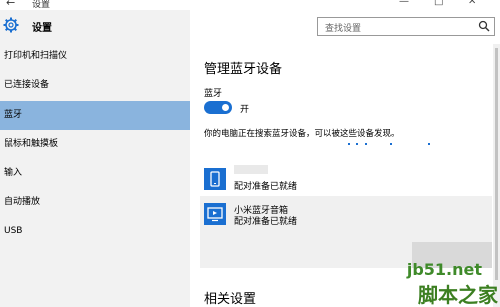 The height and width of the screenshot is (307, 500). I want to click on sidebar-item-bluetooth: 蓝牙, so click(95, 115).